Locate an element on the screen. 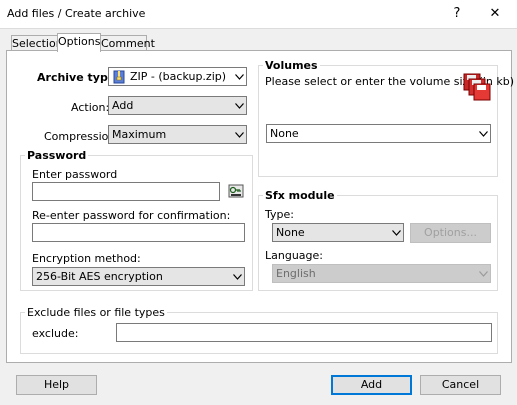  sfx-language-value: English is located at coordinates (296, 273).